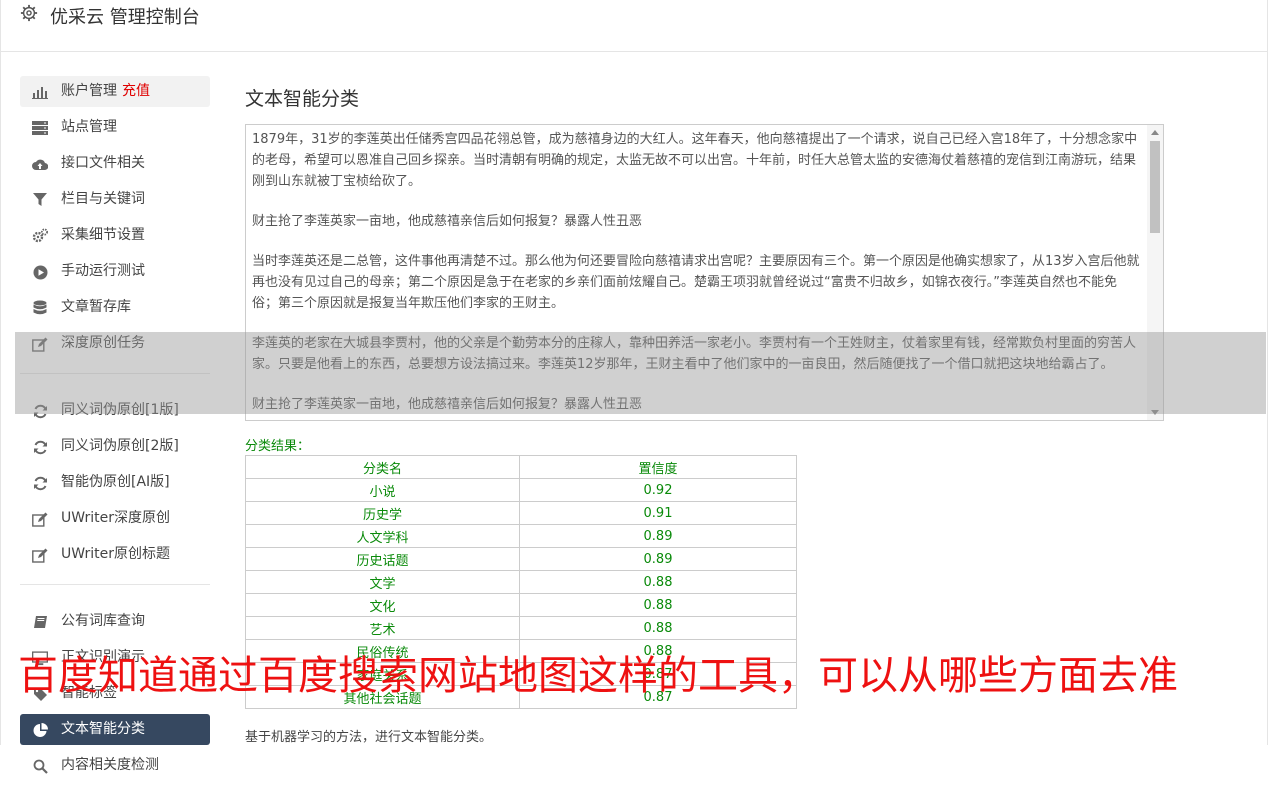  Describe the element at coordinates (40, 200) in the screenshot. I see `filter-icon` at that location.